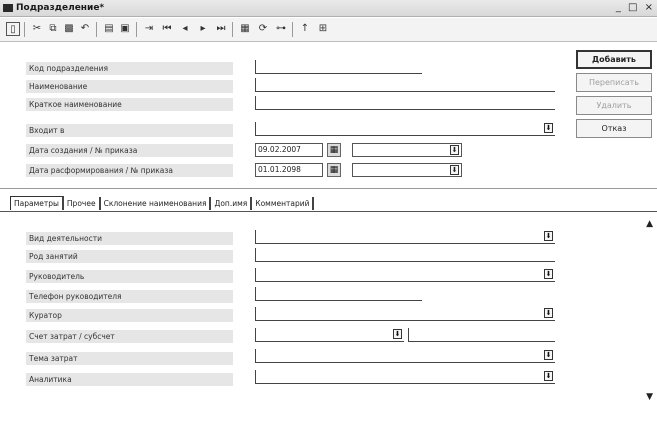 Image resolution: width=657 pixels, height=423 pixels. Describe the element at coordinates (614, 59) in the screenshot. I see `add-button: Добавить` at that location.